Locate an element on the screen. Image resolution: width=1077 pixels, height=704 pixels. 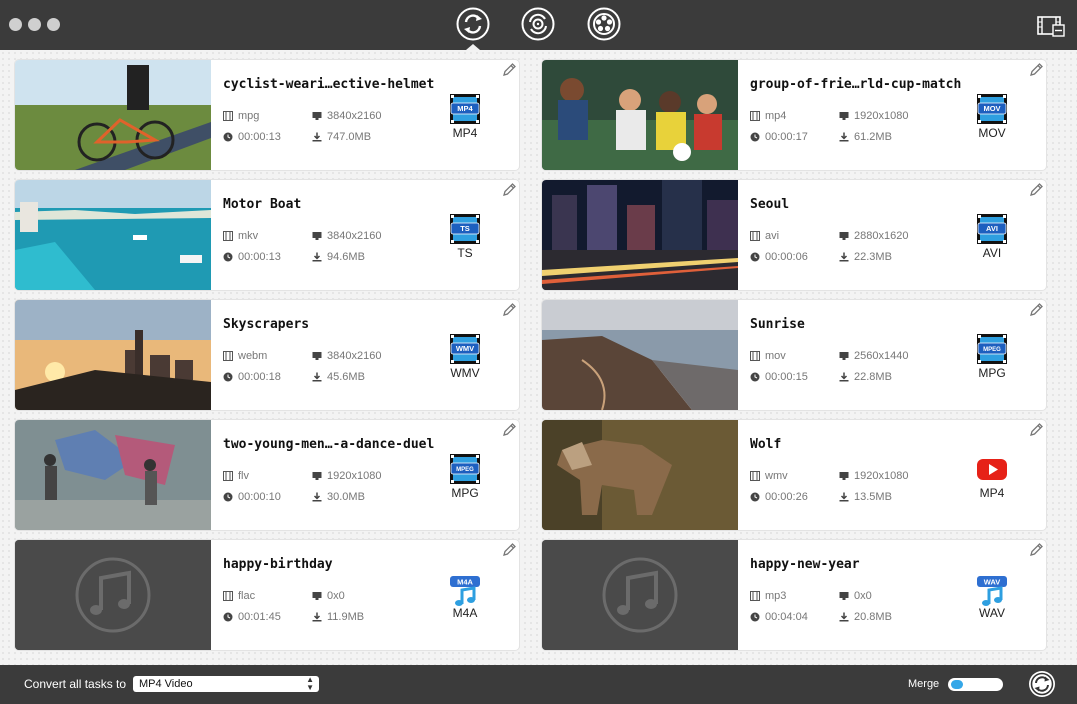
convert-all-icon is located at coordinates (1042, 684).